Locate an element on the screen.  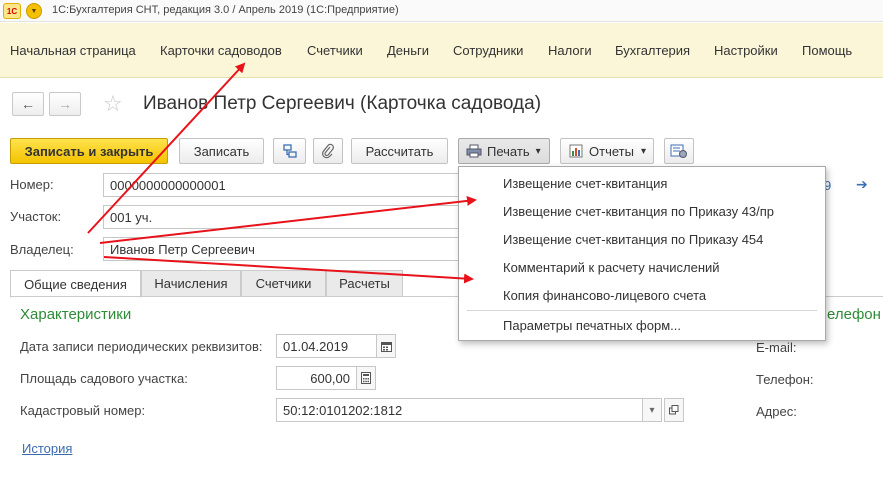
date-label: Дата записи периодических реквизитов: is located at coordinates (141, 346).